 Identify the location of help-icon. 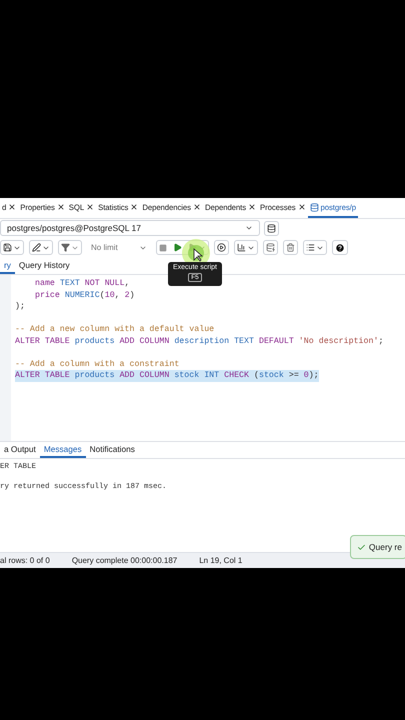
(340, 247).